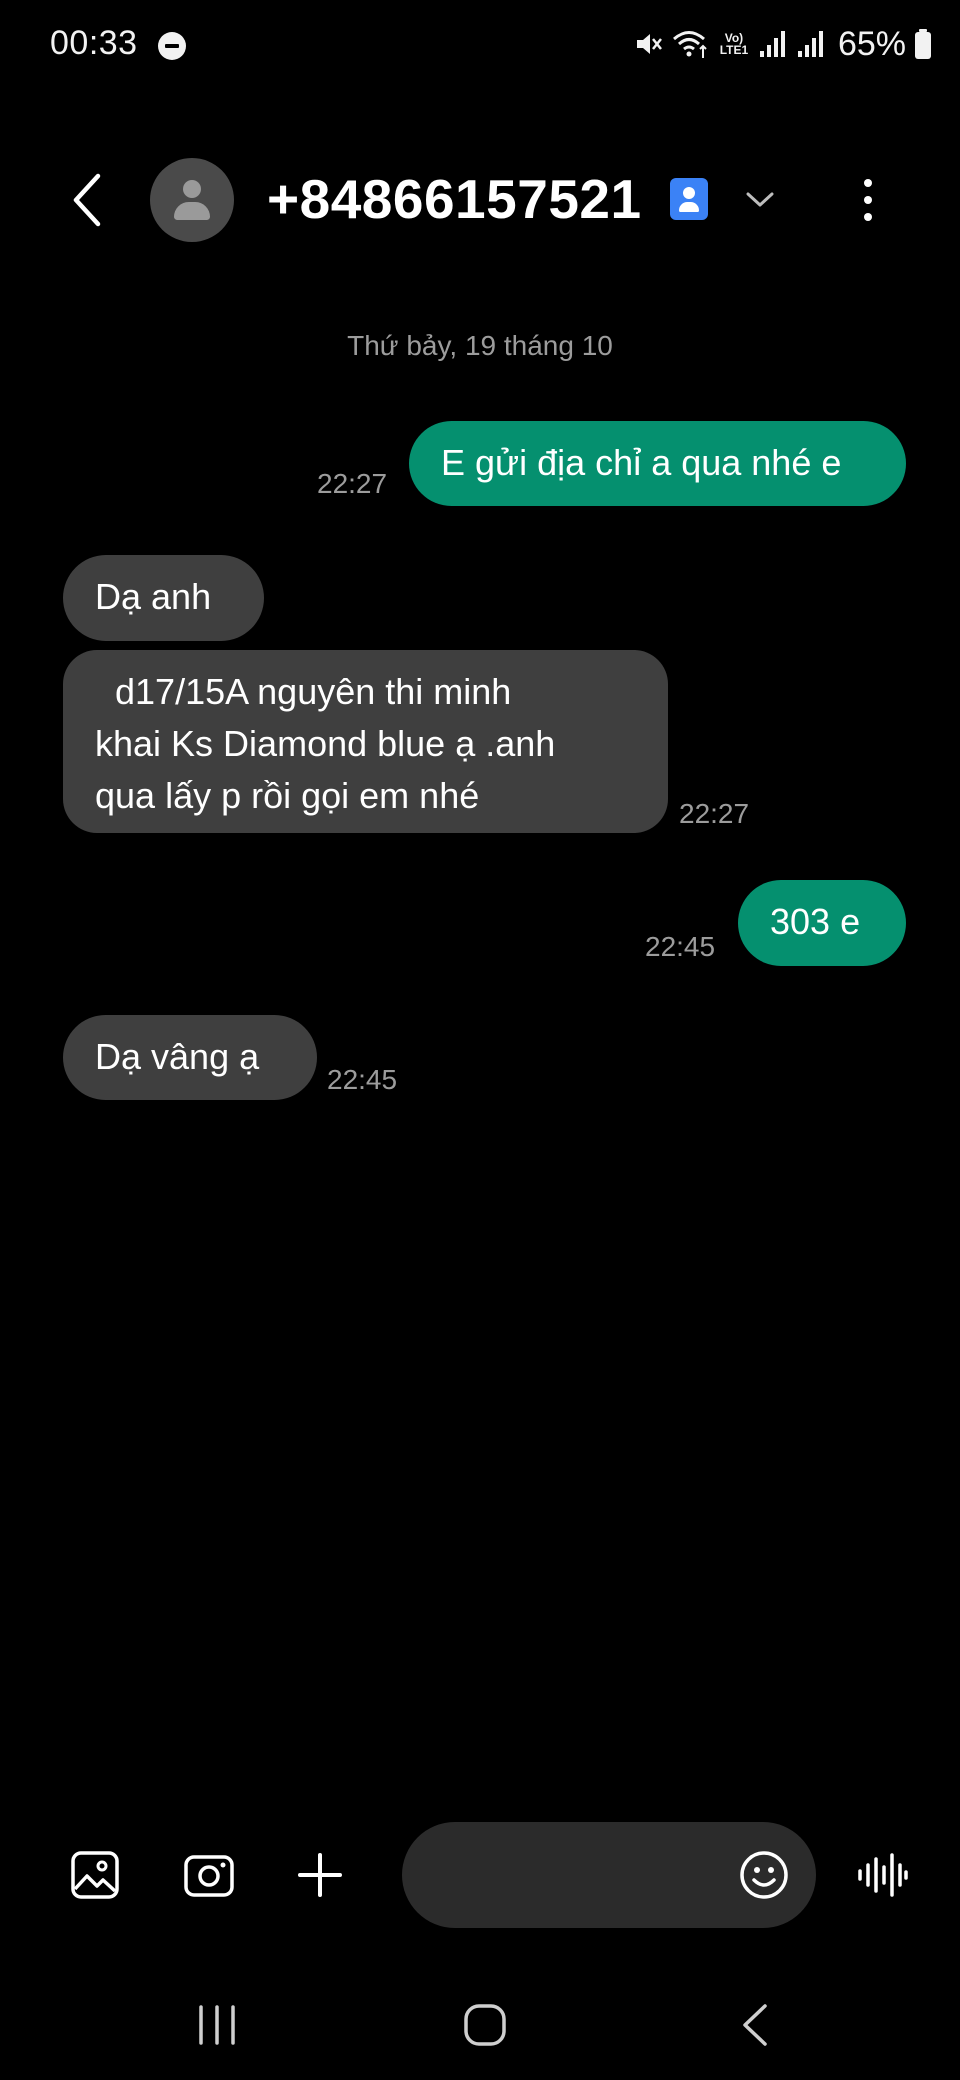 This screenshot has width=960, height=2080. What do you see at coordinates (287, 795) in the screenshot?
I see `message-line: qua lấy p rồi gọi em nhé` at bounding box center [287, 795].